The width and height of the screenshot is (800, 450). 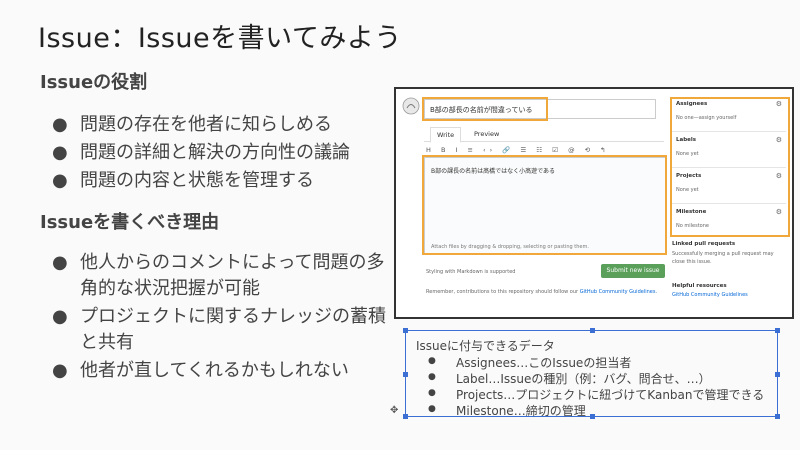 What do you see at coordinates (485, 346) in the screenshot?
I see `textbox-caption: Issueに付与できるデータ` at bounding box center [485, 346].